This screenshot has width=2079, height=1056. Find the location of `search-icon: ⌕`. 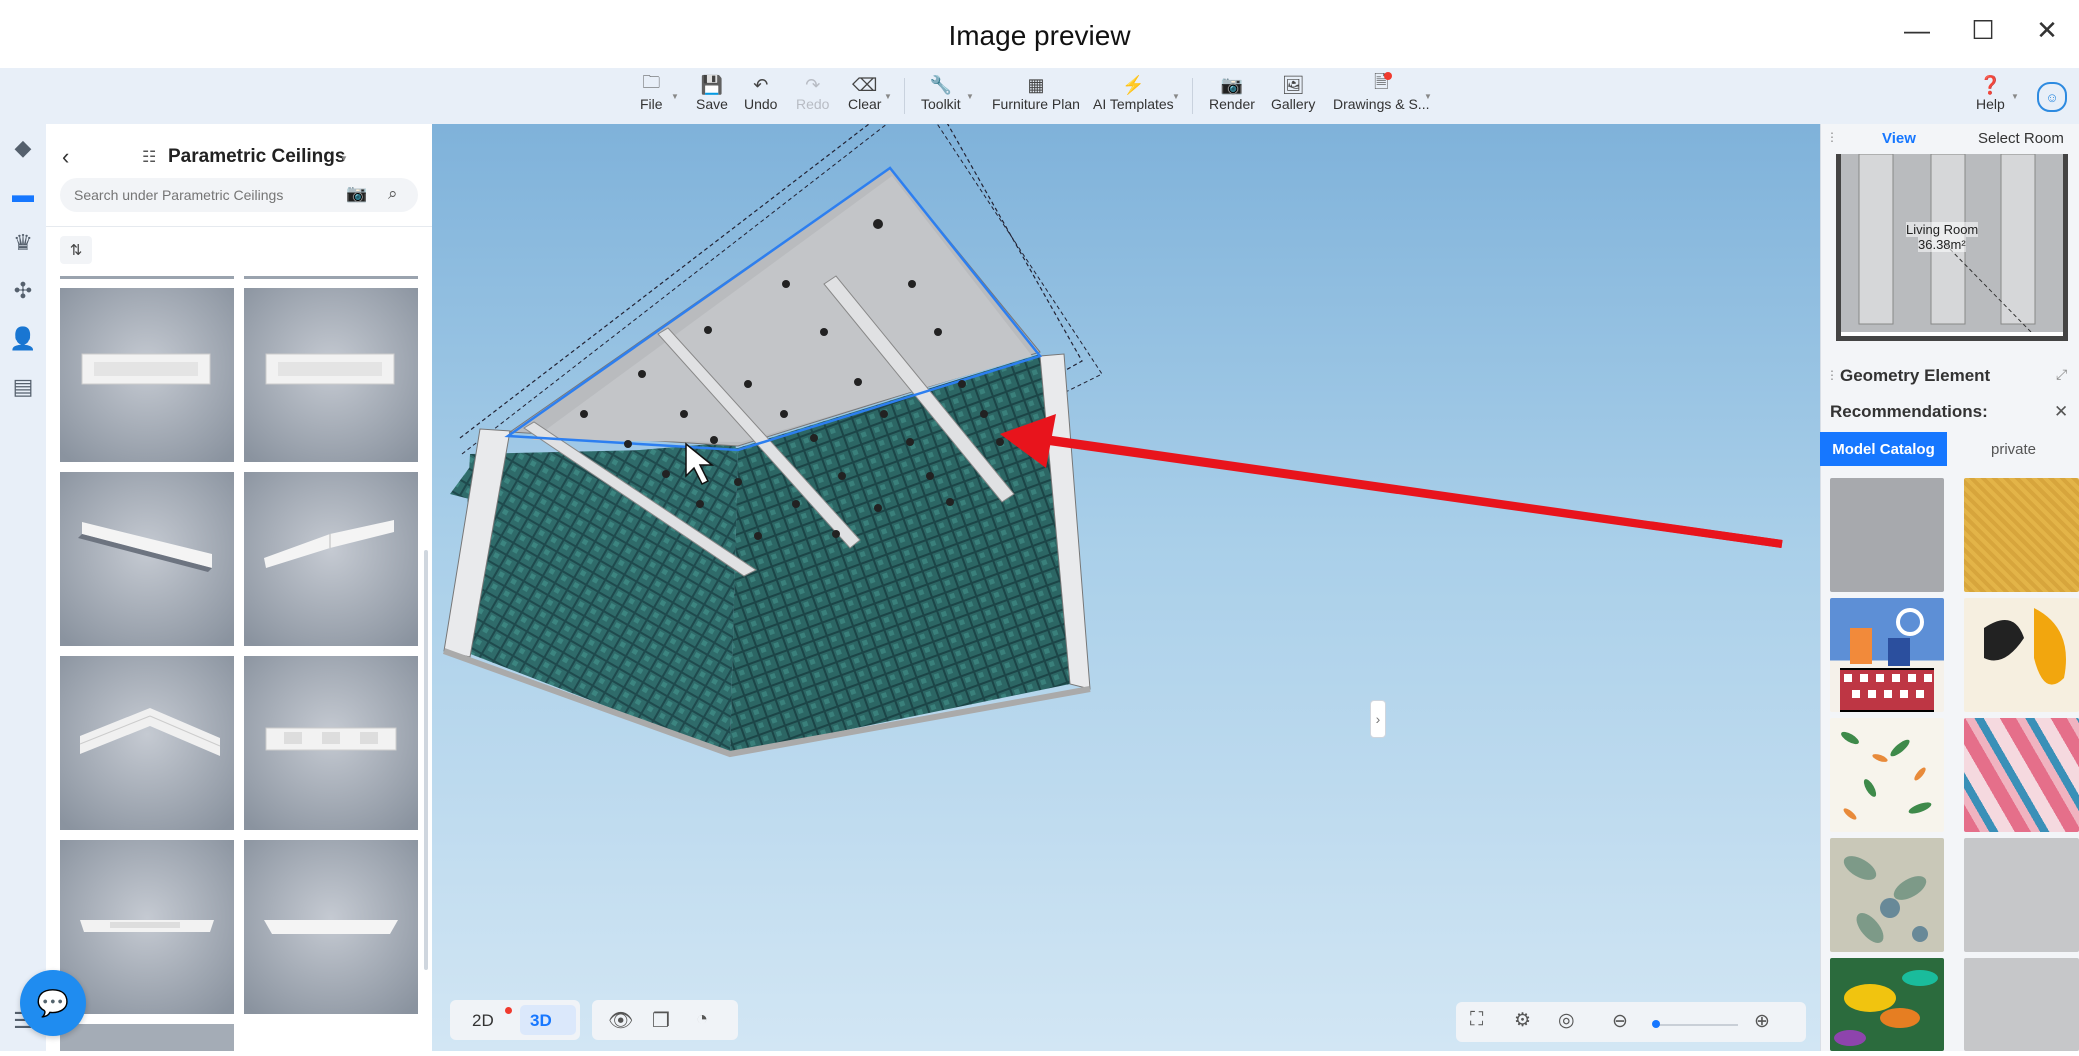

search-icon: ⌕ is located at coordinates (393, 194).